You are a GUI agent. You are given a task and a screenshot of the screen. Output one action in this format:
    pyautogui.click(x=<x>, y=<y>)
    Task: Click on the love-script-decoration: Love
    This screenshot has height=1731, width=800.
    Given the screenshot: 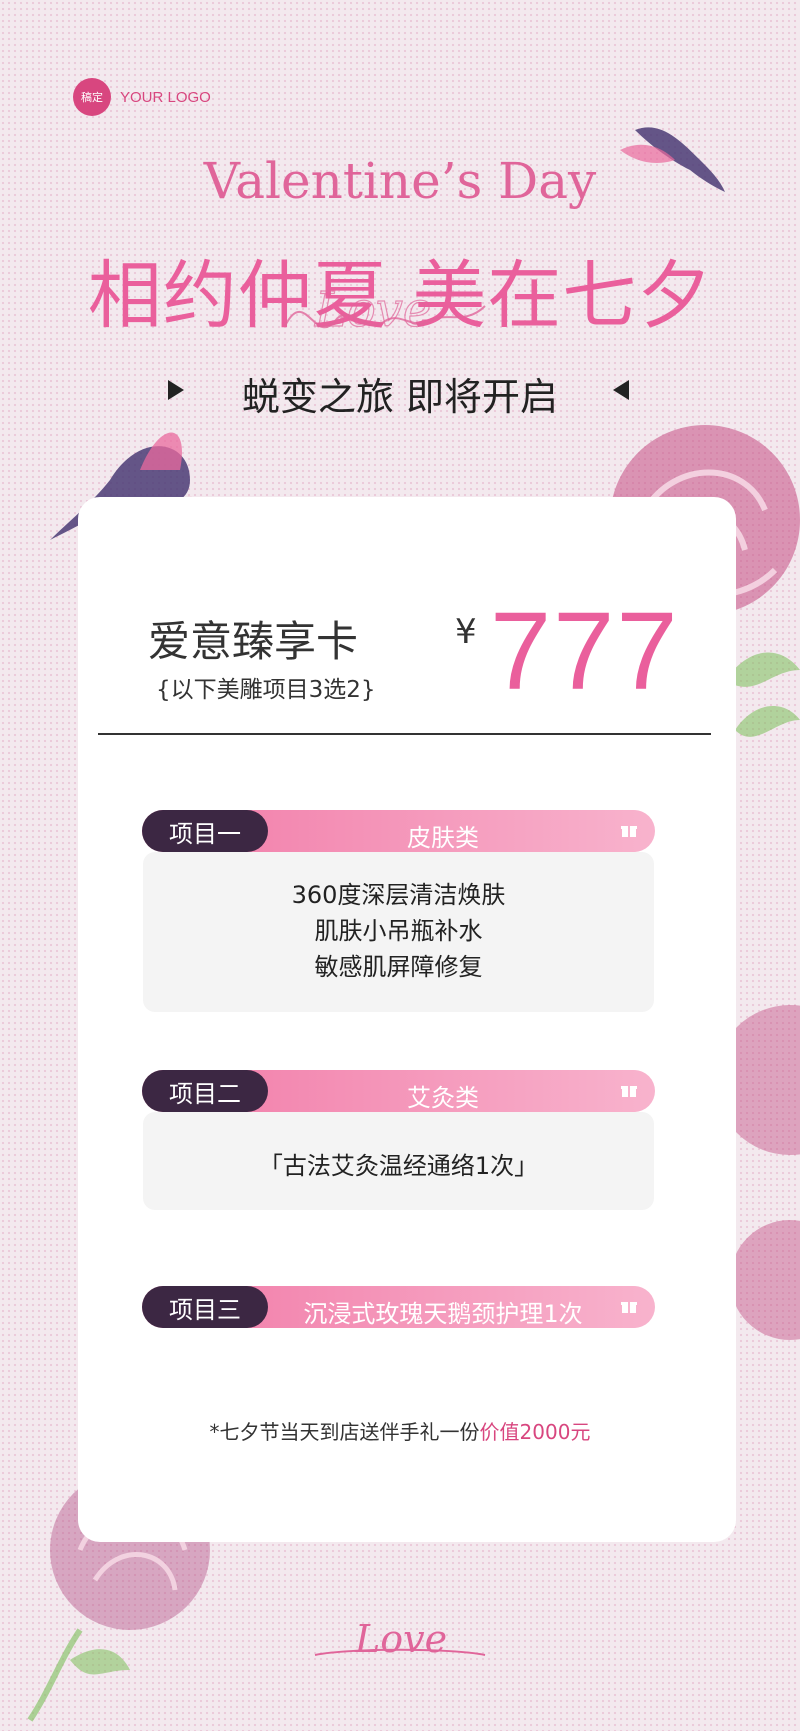 What is the action you would take?
    pyautogui.click(x=385, y=310)
    